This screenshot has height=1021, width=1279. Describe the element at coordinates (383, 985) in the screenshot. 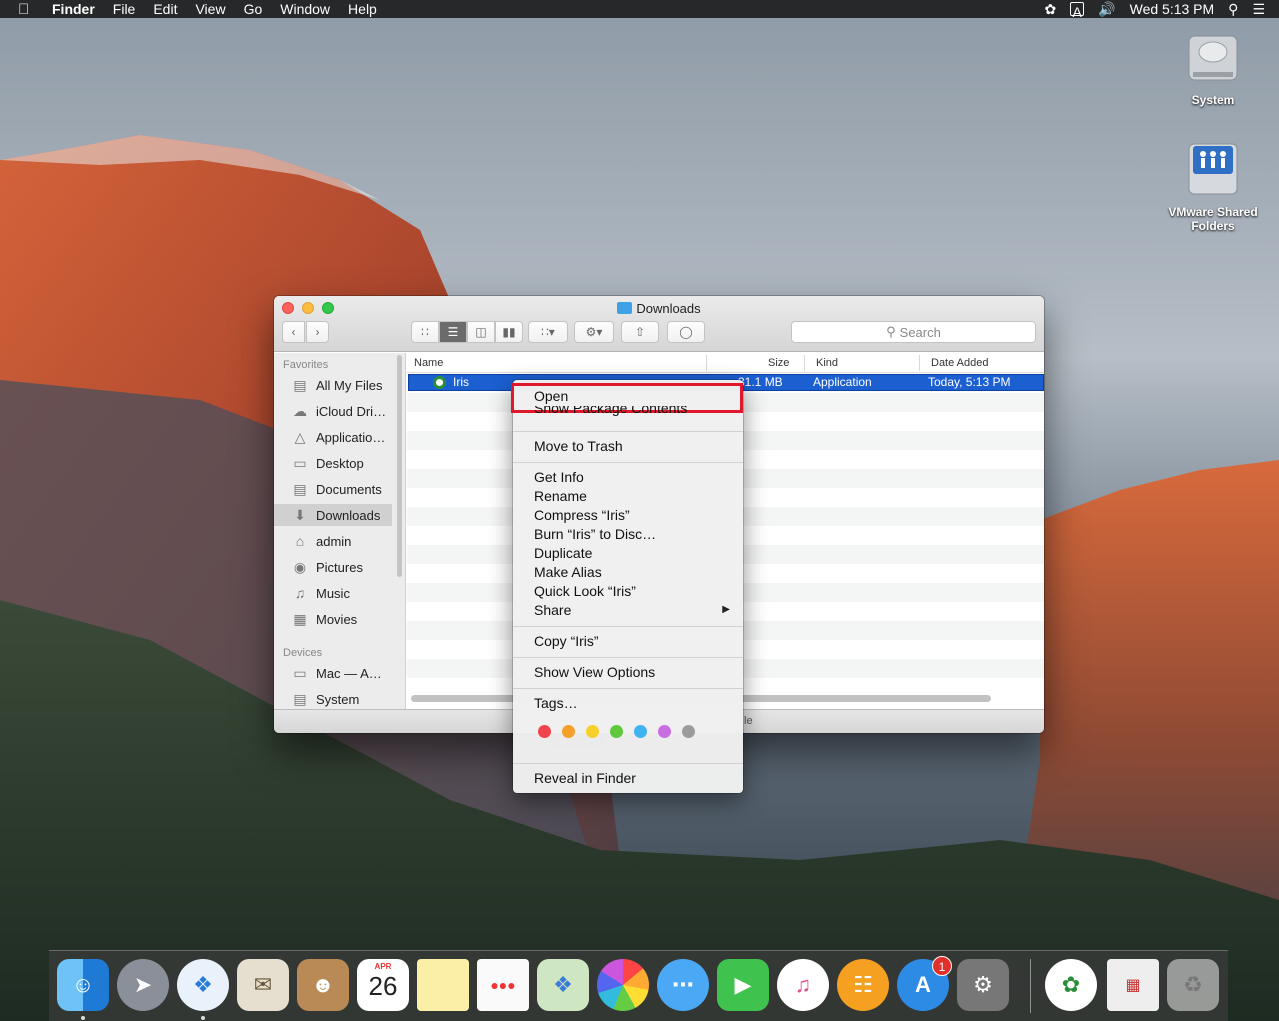

I see `calendar-icon: APR 26` at that location.